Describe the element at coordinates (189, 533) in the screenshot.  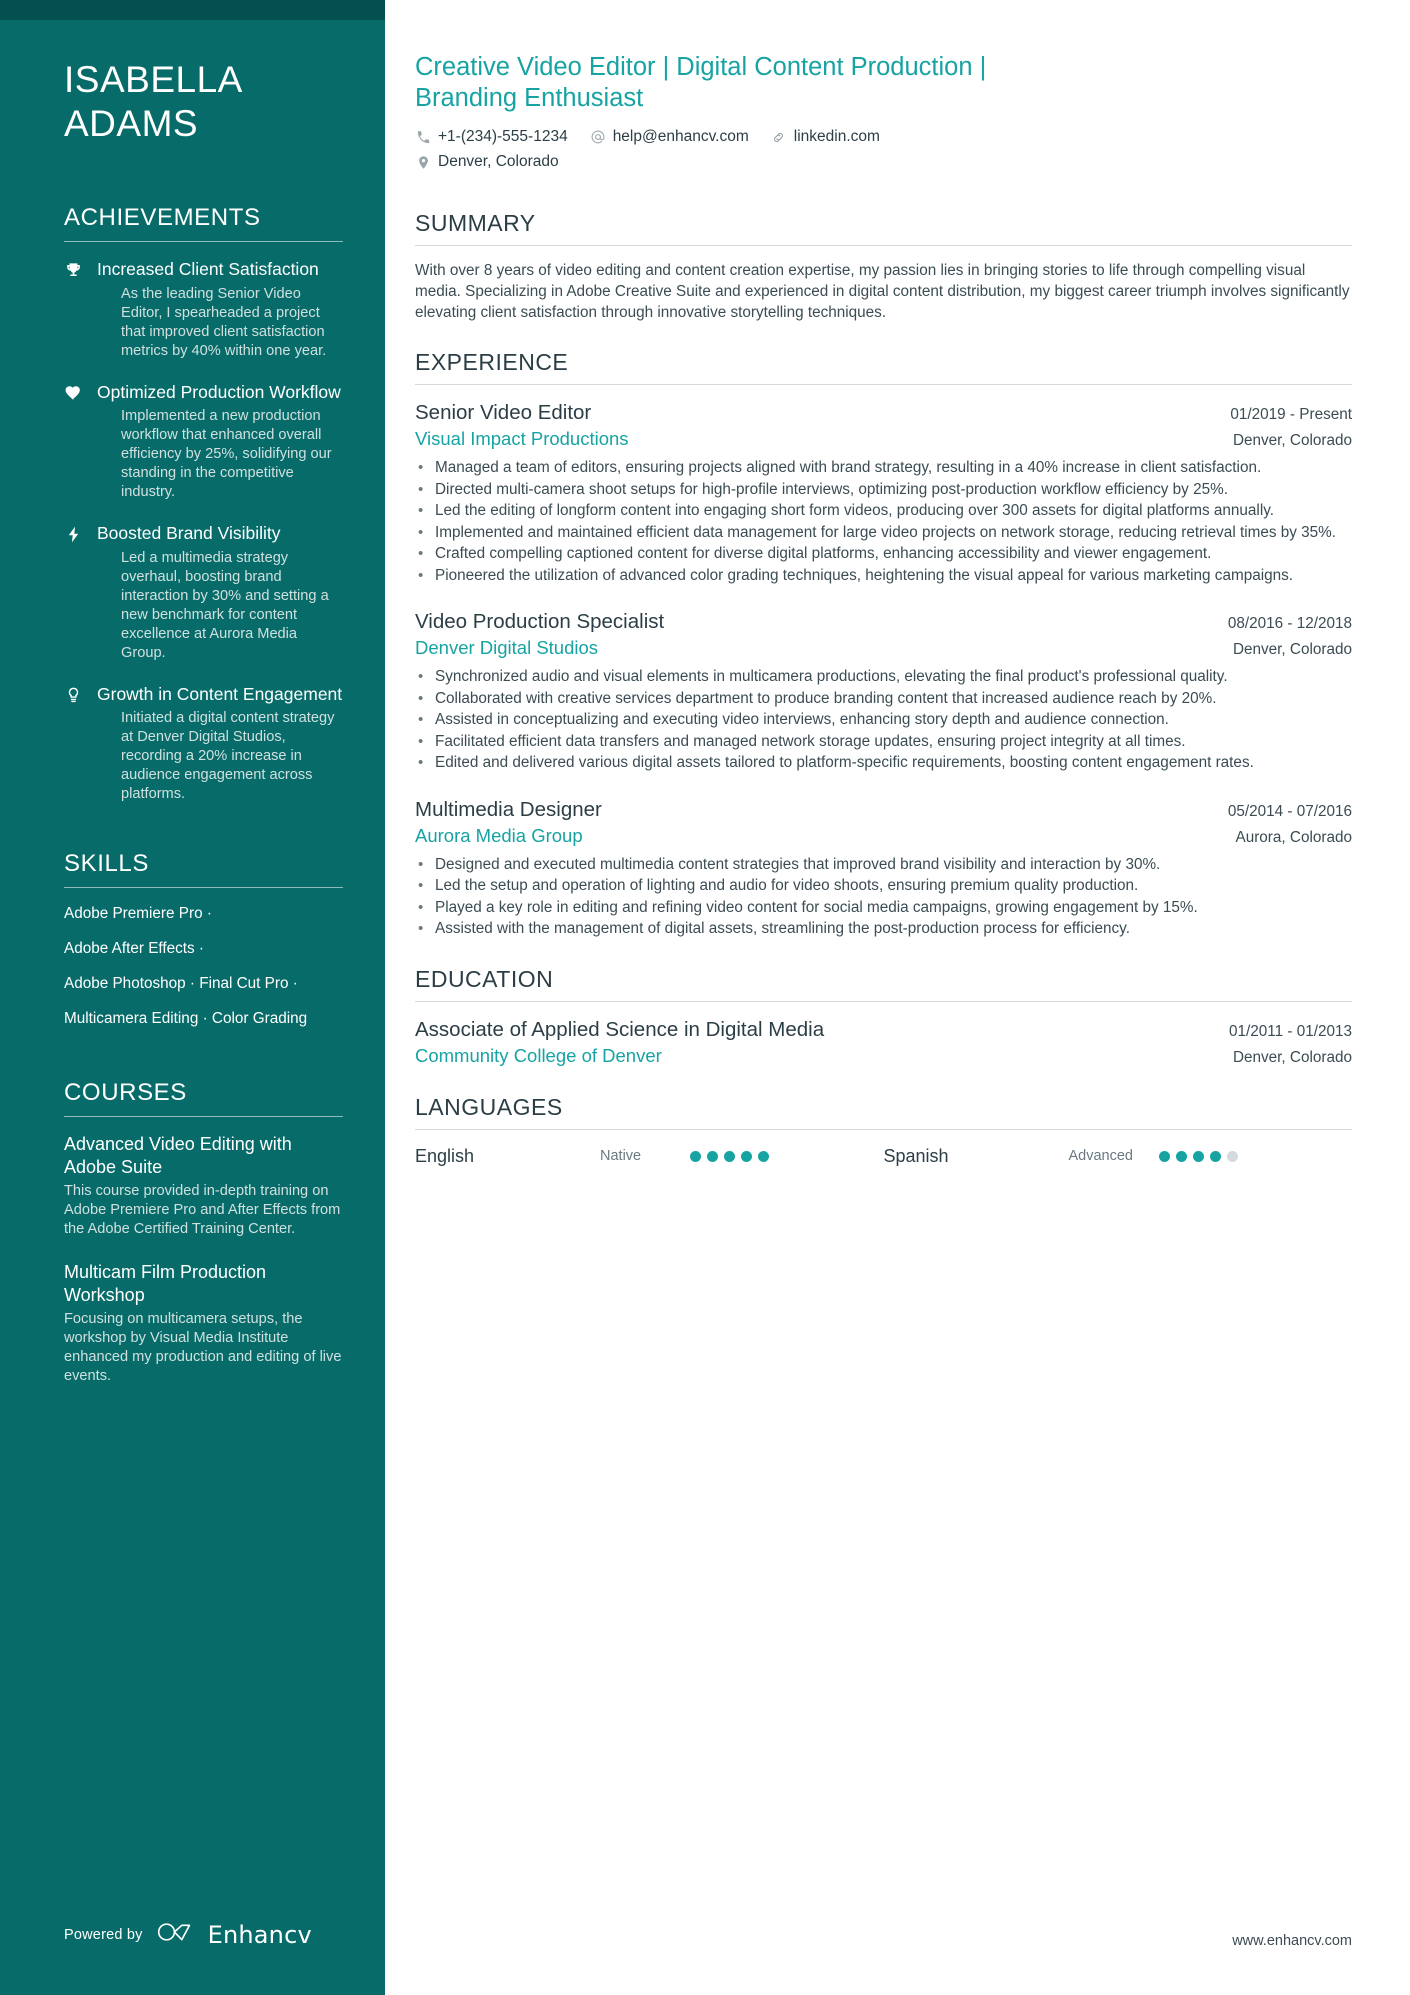
I see `achievement-title: Boosted Brand Visibility` at that location.